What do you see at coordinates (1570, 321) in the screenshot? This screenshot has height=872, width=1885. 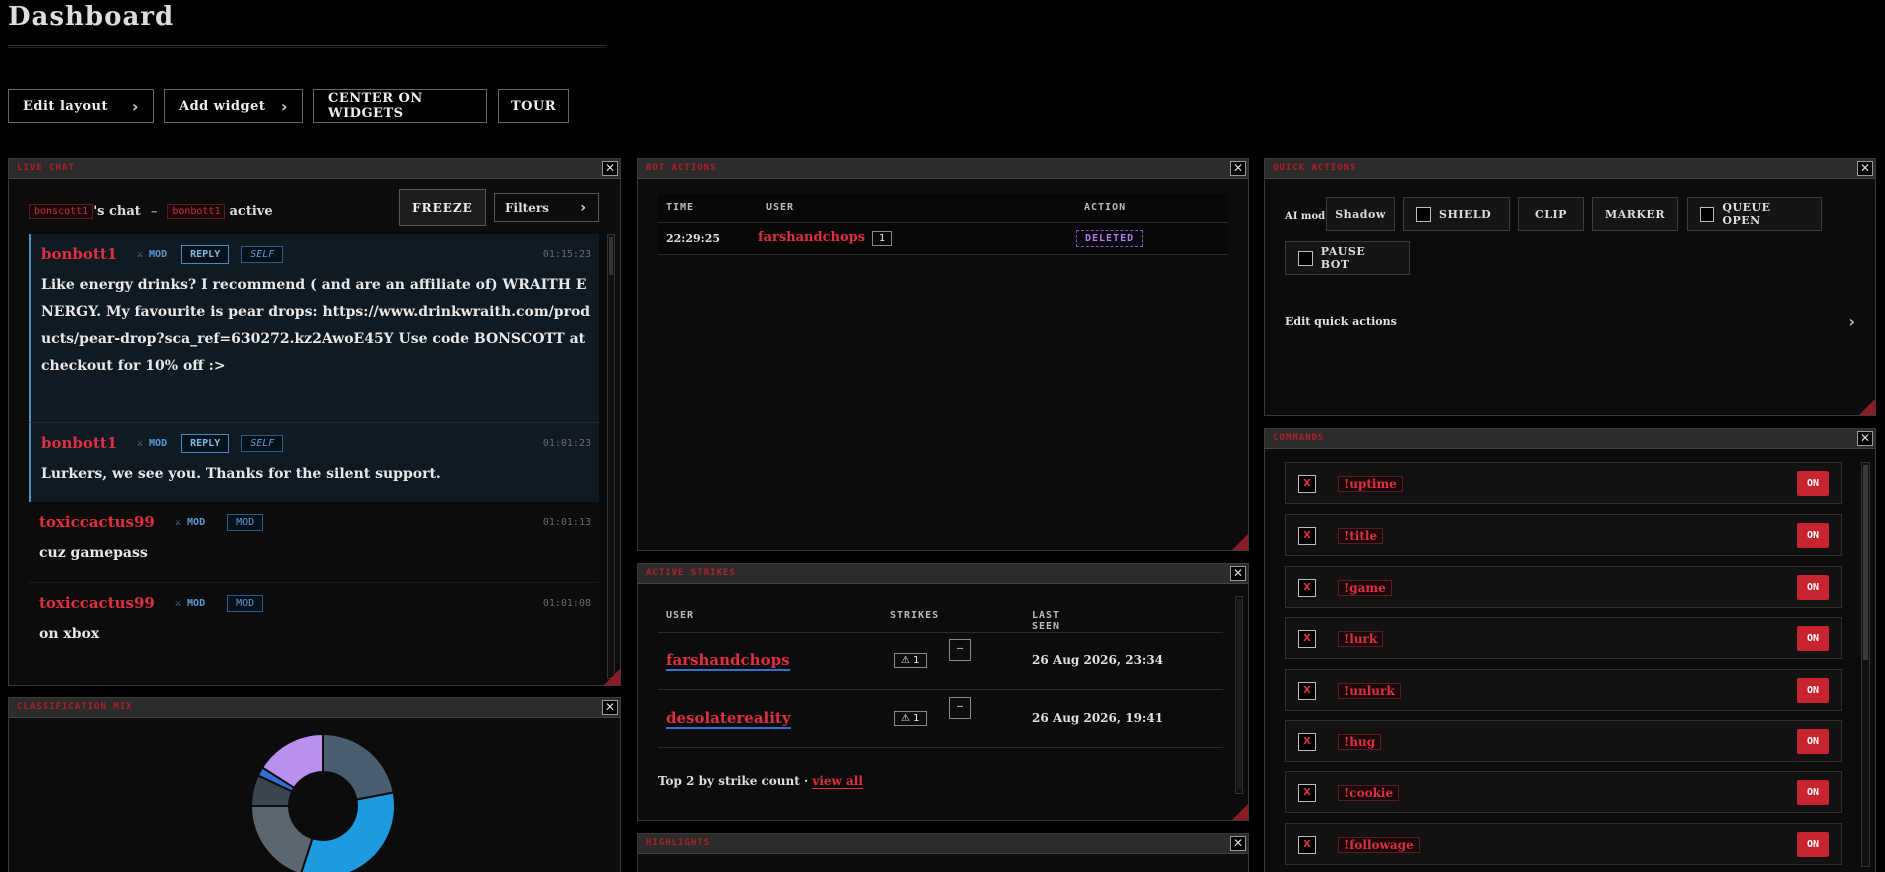 I see `edit-quick-actions-row: Edit quick actions ›` at bounding box center [1570, 321].